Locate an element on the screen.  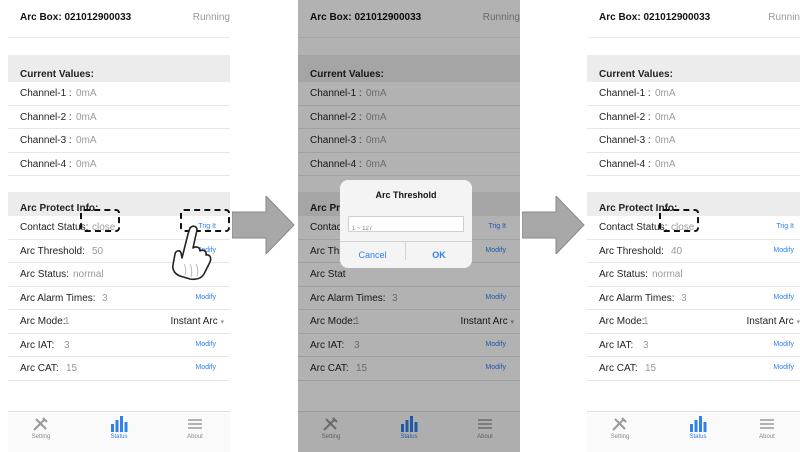
hand-pointer-icon is located at coordinates (192, 253).